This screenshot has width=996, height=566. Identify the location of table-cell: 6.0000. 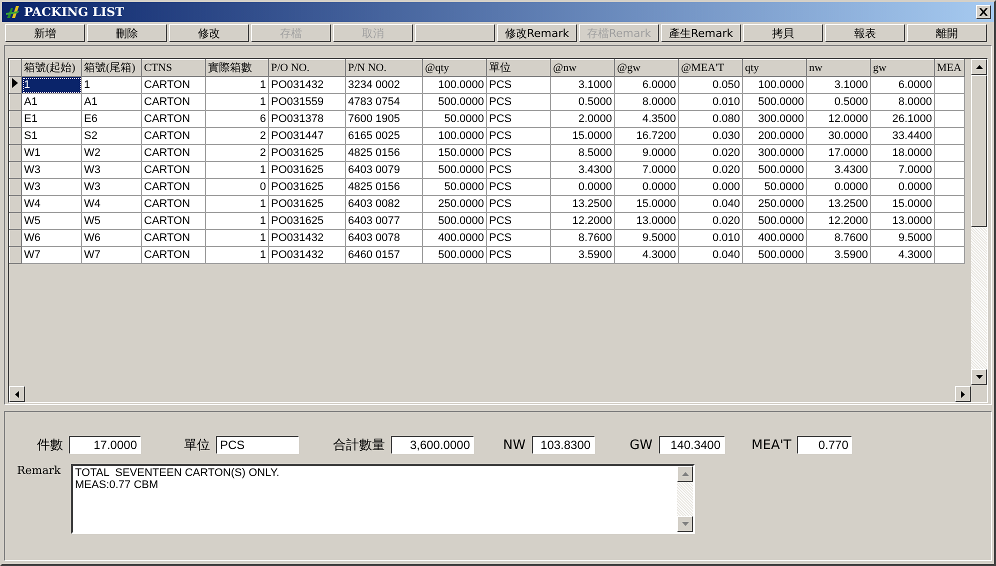
(646, 85).